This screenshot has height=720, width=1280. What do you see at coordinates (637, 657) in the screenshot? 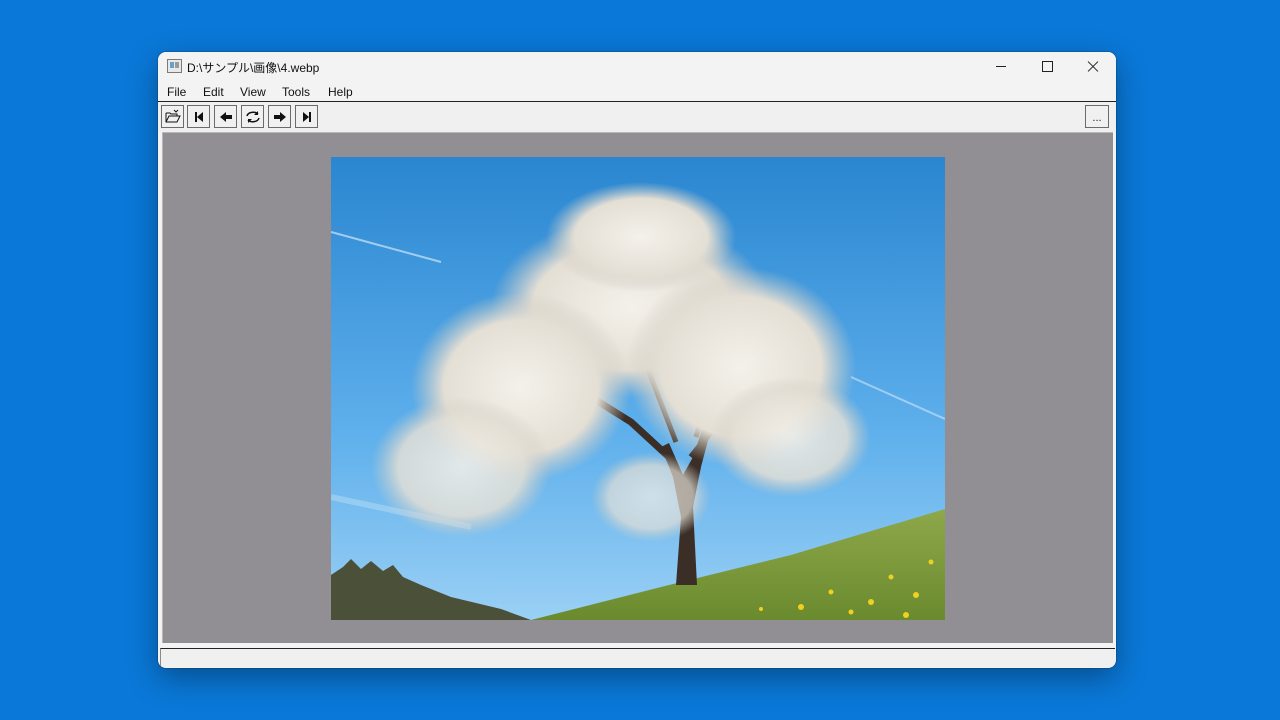
I see `status-bar` at bounding box center [637, 657].